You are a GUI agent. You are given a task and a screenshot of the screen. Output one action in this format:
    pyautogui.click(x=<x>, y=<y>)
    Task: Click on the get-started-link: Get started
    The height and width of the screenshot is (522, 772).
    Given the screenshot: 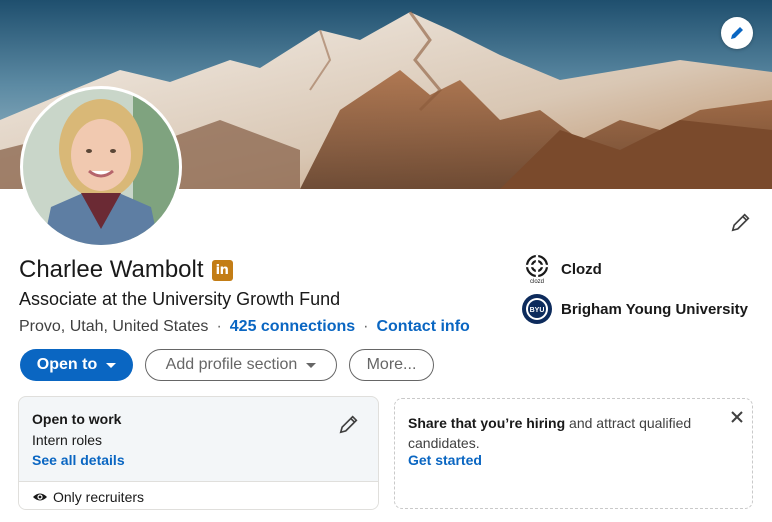 What is the action you would take?
    pyautogui.click(x=445, y=460)
    